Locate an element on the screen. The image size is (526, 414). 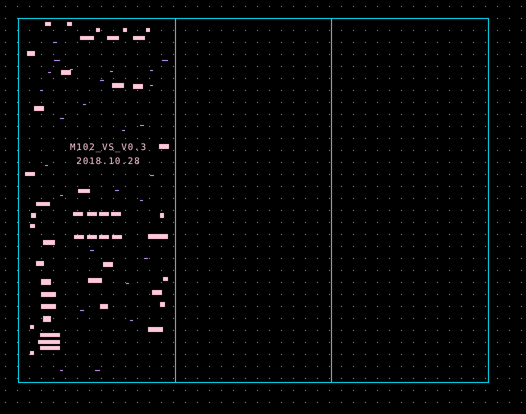
silkscreen-label: 2018.10.28 is located at coordinates (108, 162).